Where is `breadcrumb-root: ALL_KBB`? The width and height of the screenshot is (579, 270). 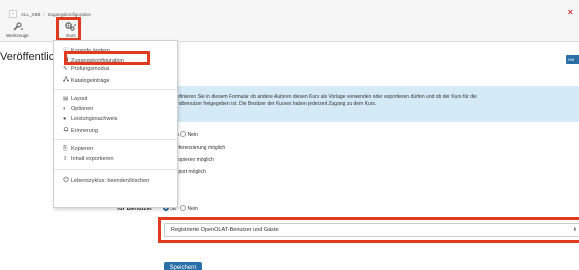 breadcrumb-root: ALL_KBB is located at coordinates (31, 14).